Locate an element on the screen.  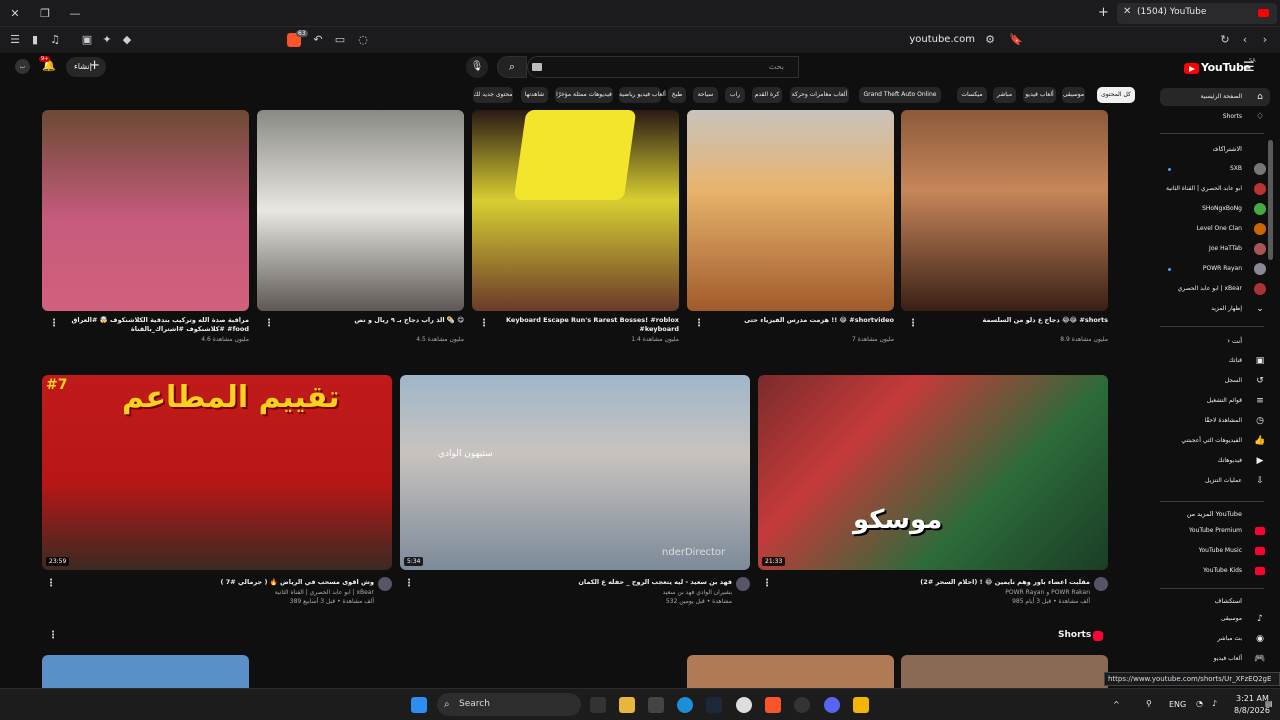
windows-start-icon is located at coordinates (419, 705).